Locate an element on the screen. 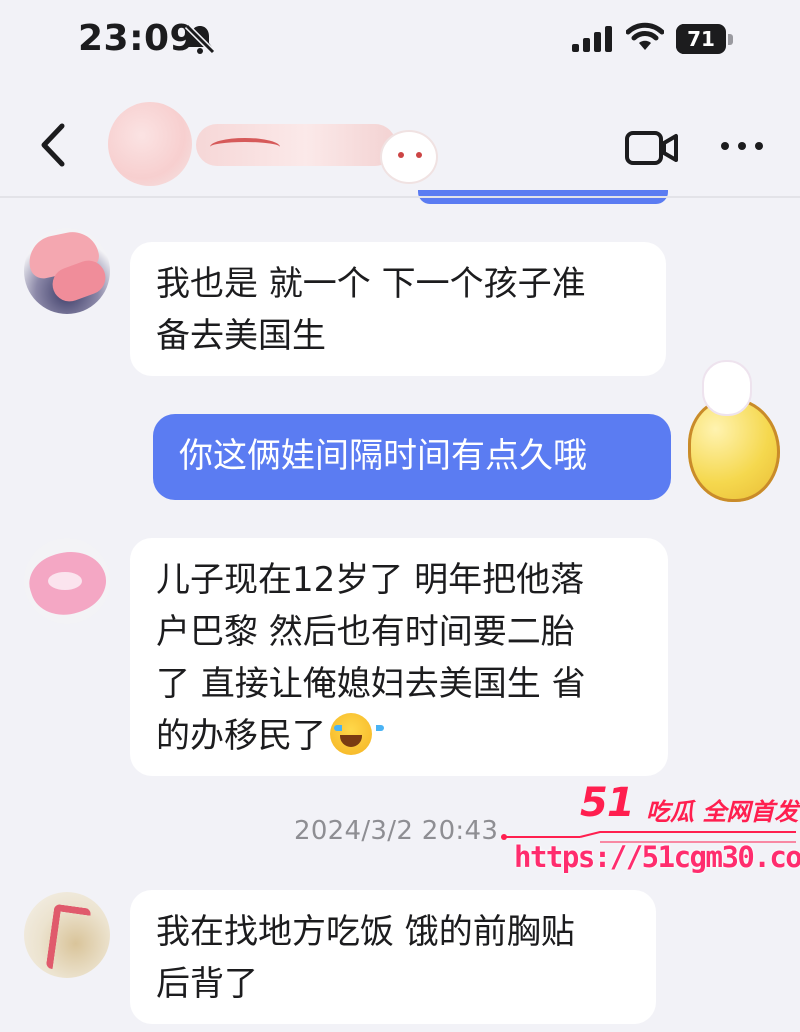  contact-name-redacted is located at coordinates (296, 145).